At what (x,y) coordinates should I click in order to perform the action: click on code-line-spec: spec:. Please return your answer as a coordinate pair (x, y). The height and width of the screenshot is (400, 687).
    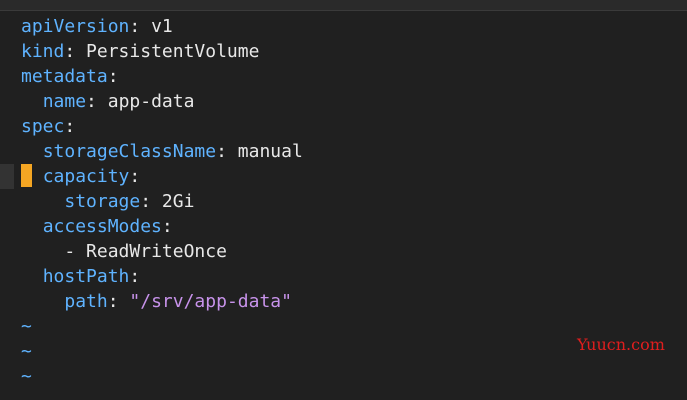
    Looking at the image, I should click on (48, 126).